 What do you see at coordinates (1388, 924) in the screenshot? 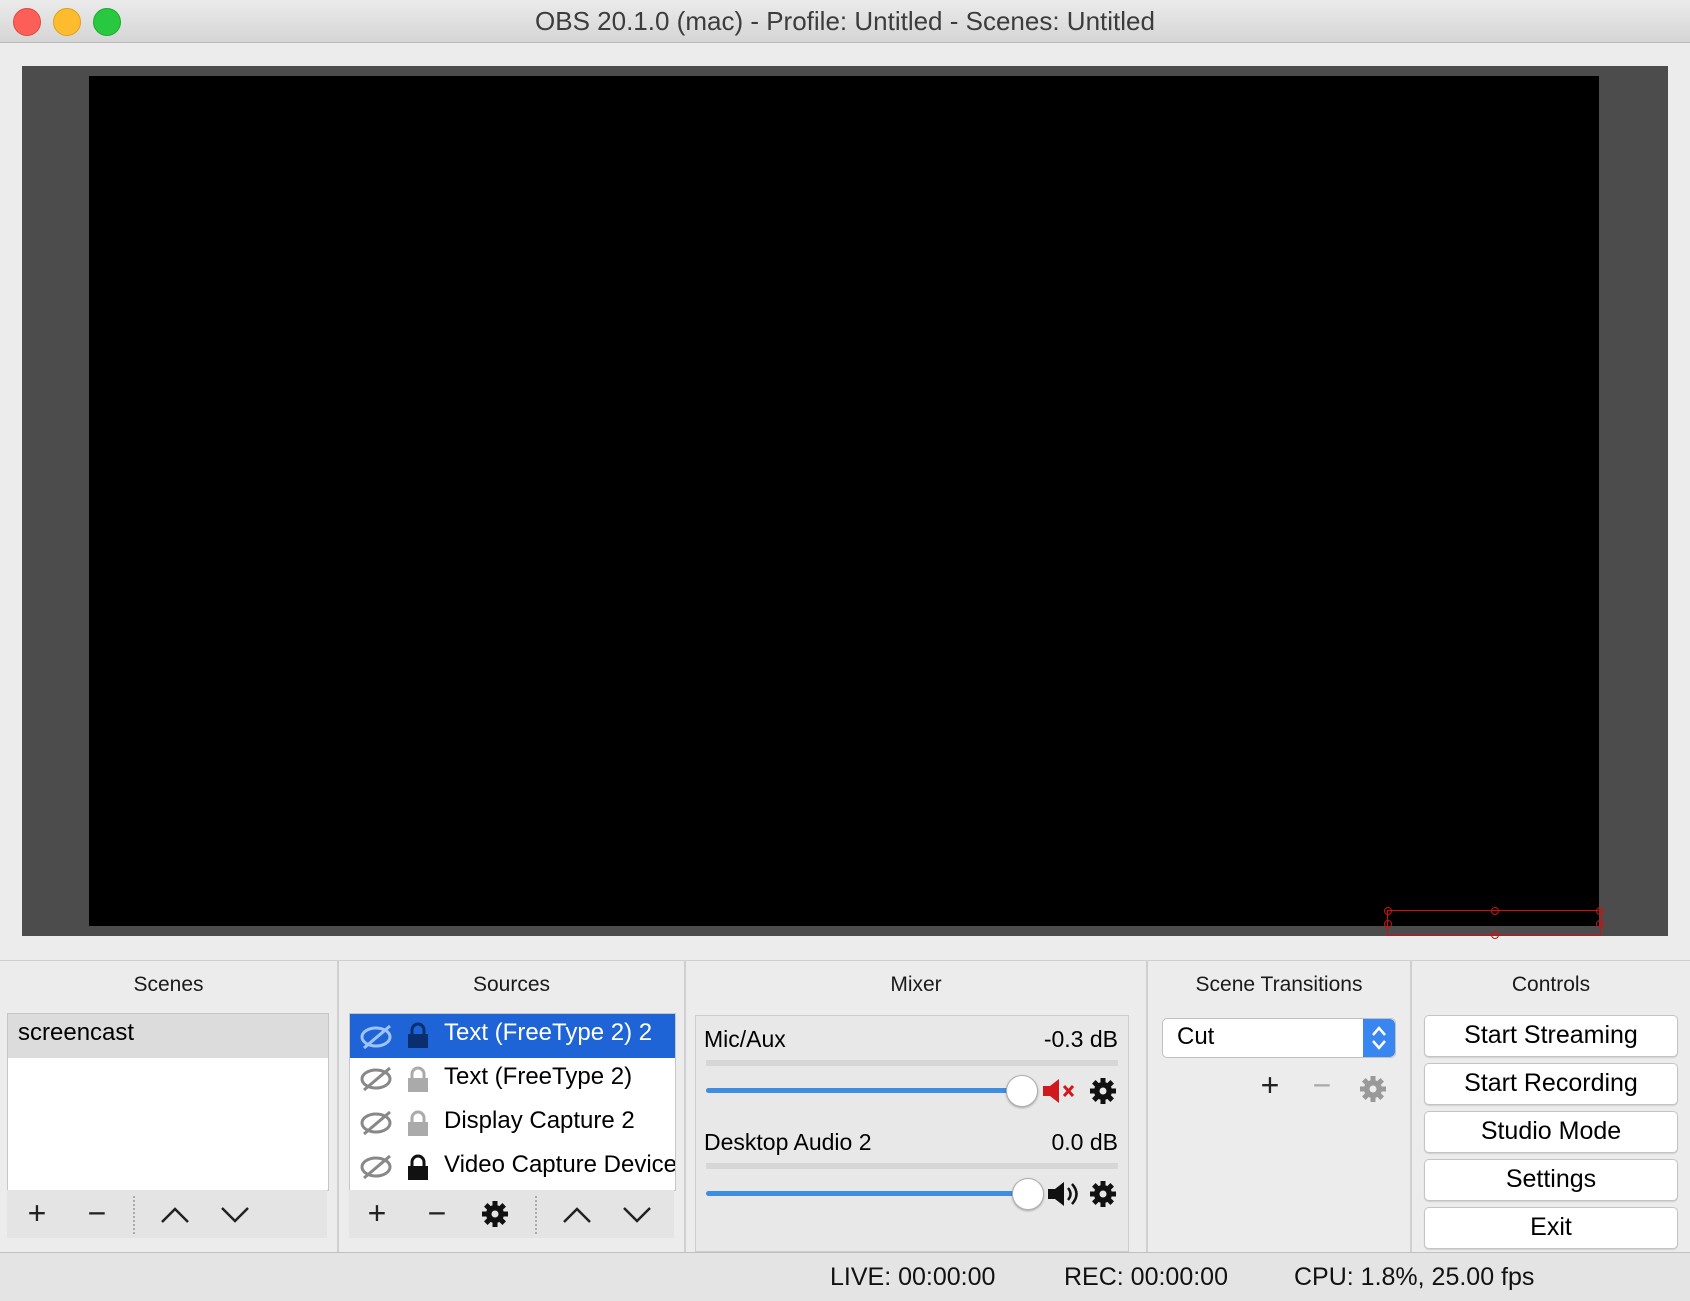
I see `resize-handle-left` at bounding box center [1388, 924].